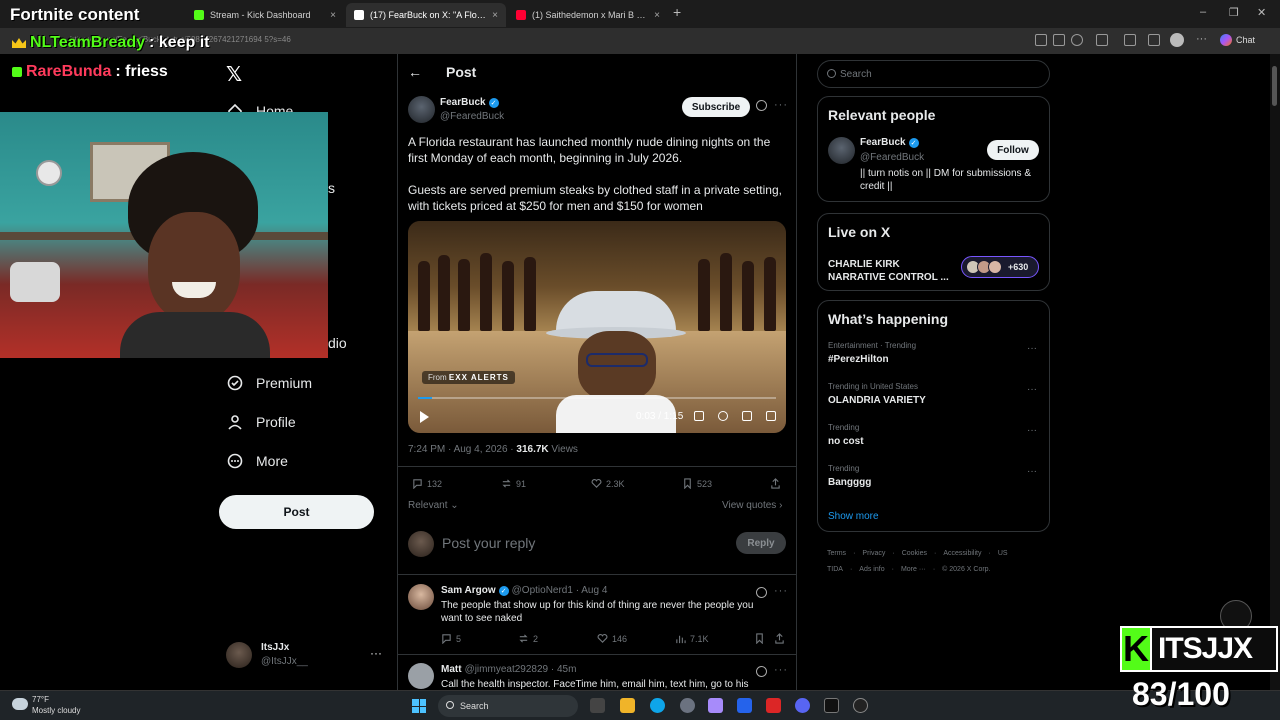 The height and width of the screenshot is (720, 1280). I want to click on trend-name: Bangggg, so click(849, 482).